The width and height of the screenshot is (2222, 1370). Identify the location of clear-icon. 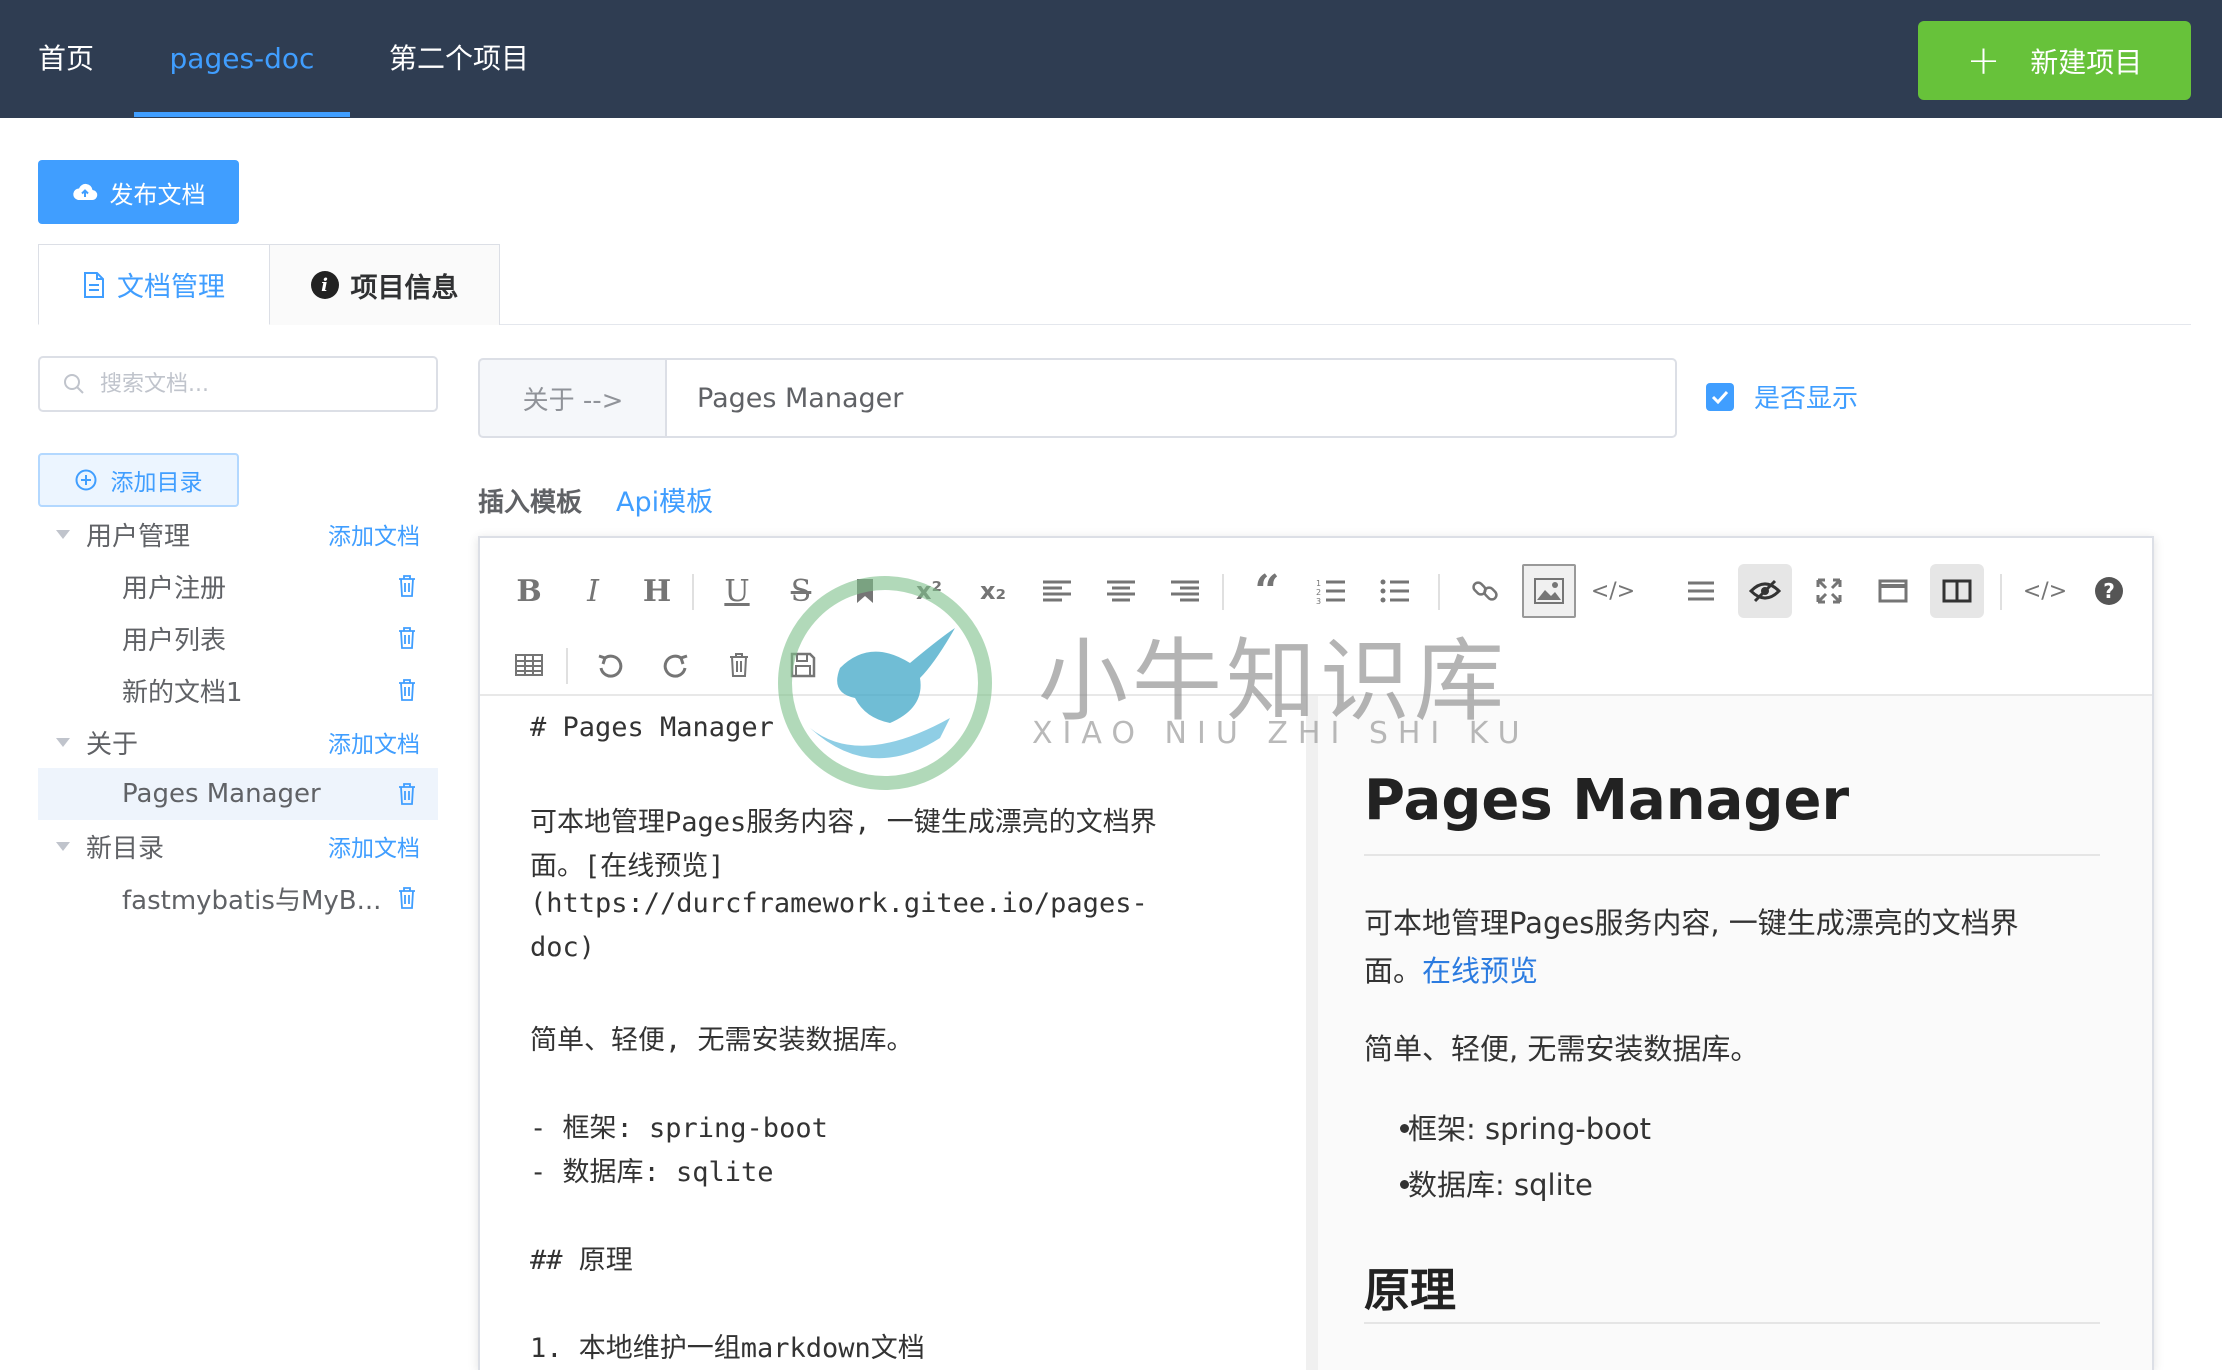
(739, 665).